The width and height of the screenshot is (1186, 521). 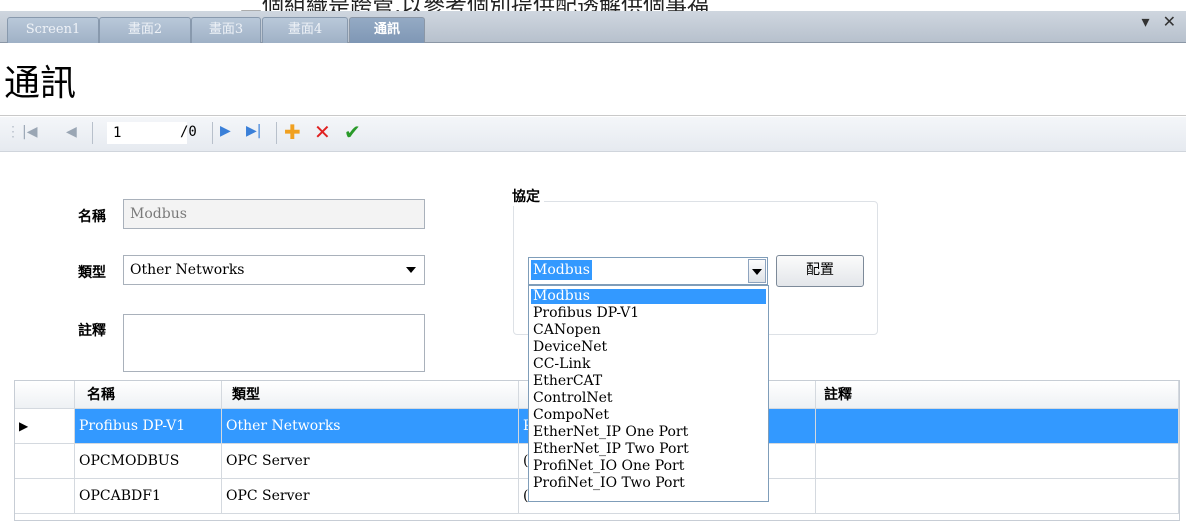 What do you see at coordinates (226, 30) in the screenshot?
I see `tab-screen3: 畫面3` at bounding box center [226, 30].